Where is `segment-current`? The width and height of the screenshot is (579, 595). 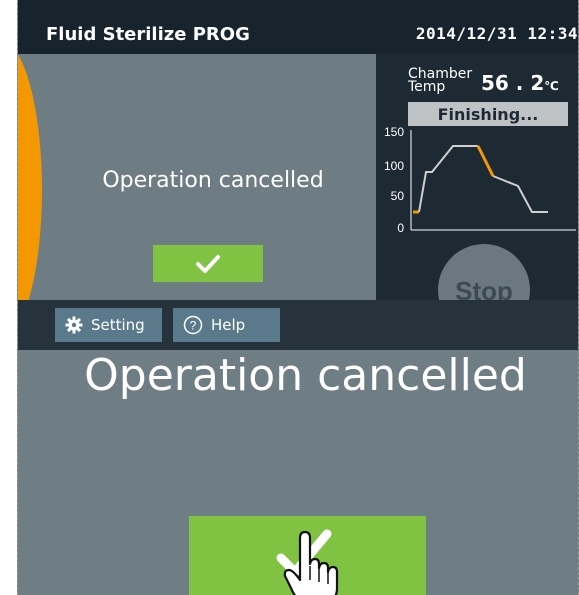 segment-current is located at coordinates (485, 161).